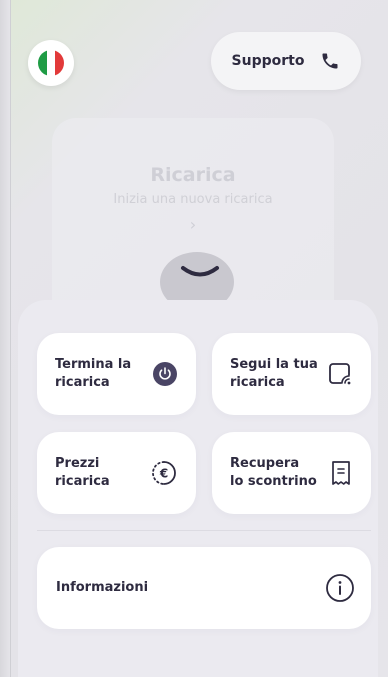  Describe the element at coordinates (341, 473) in the screenshot. I see `receipt-icon` at that location.